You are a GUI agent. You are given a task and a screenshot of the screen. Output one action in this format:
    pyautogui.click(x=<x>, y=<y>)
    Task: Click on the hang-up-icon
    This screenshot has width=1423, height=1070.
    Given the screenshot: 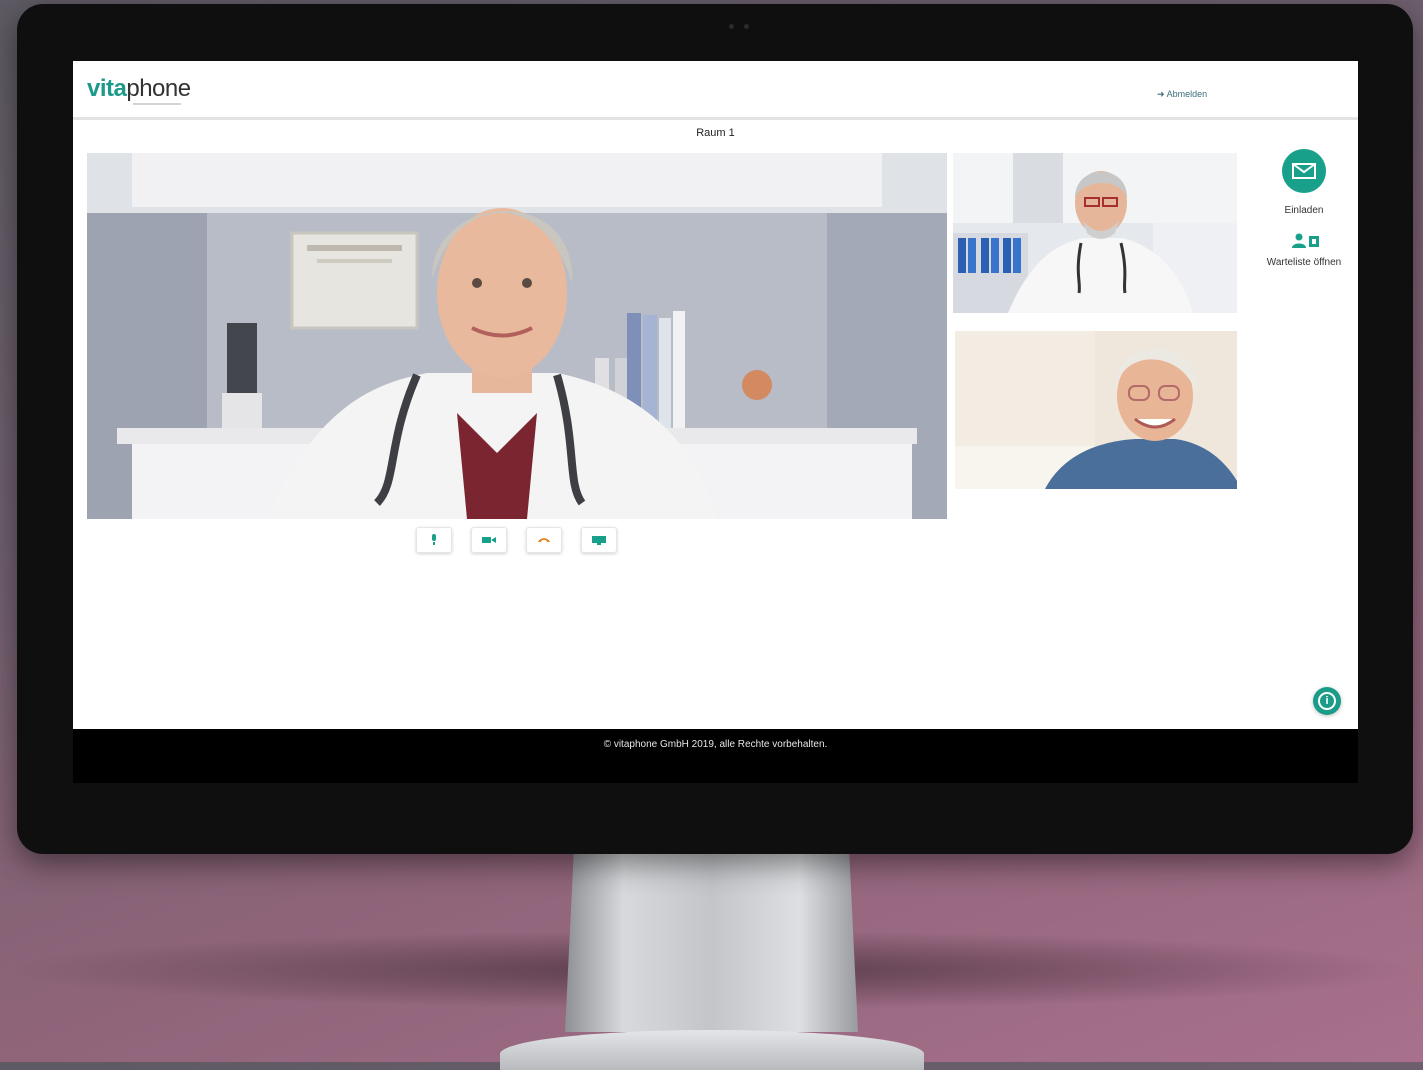 What is the action you would take?
    pyautogui.click(x=544, y=540)
    